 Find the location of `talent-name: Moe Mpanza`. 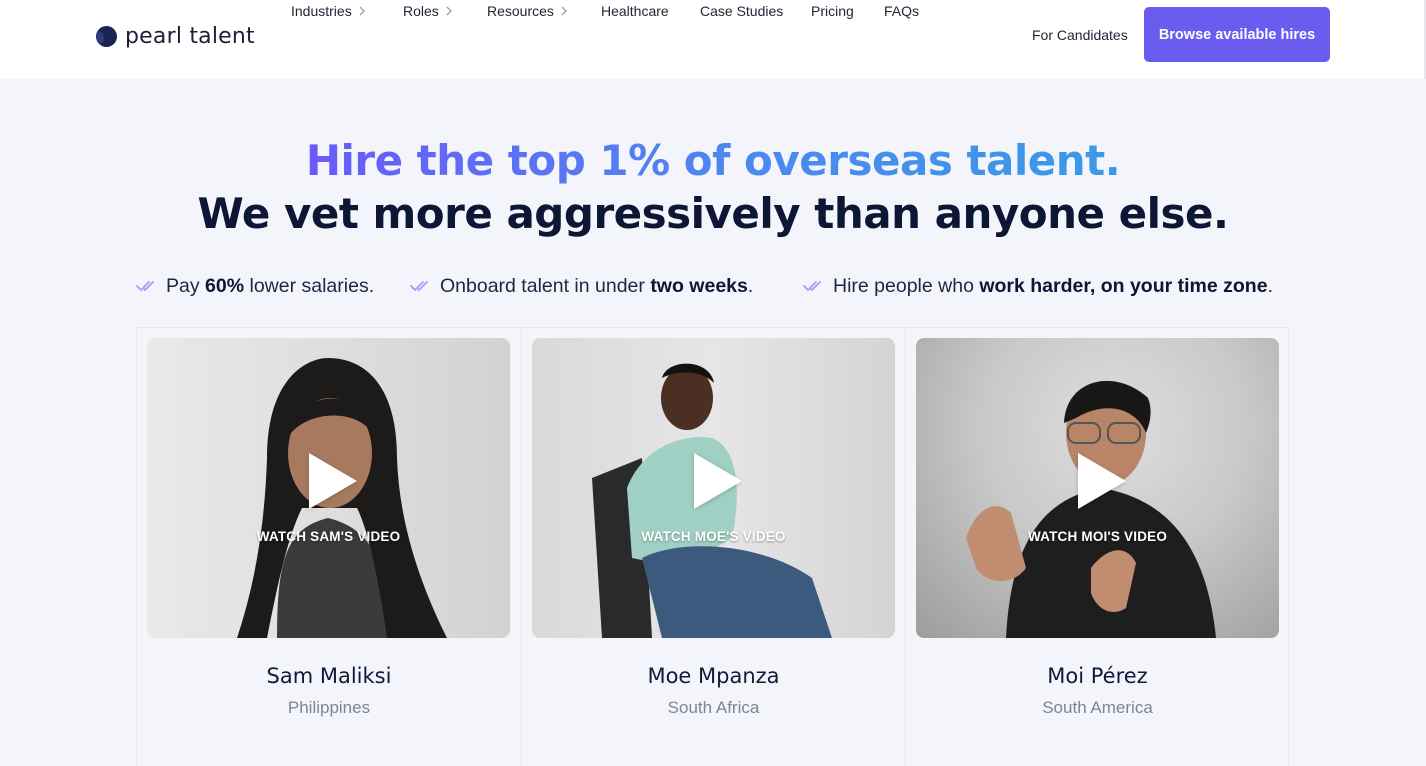

talent-name: Moe Mpanza is located at coordinates (713, 676).